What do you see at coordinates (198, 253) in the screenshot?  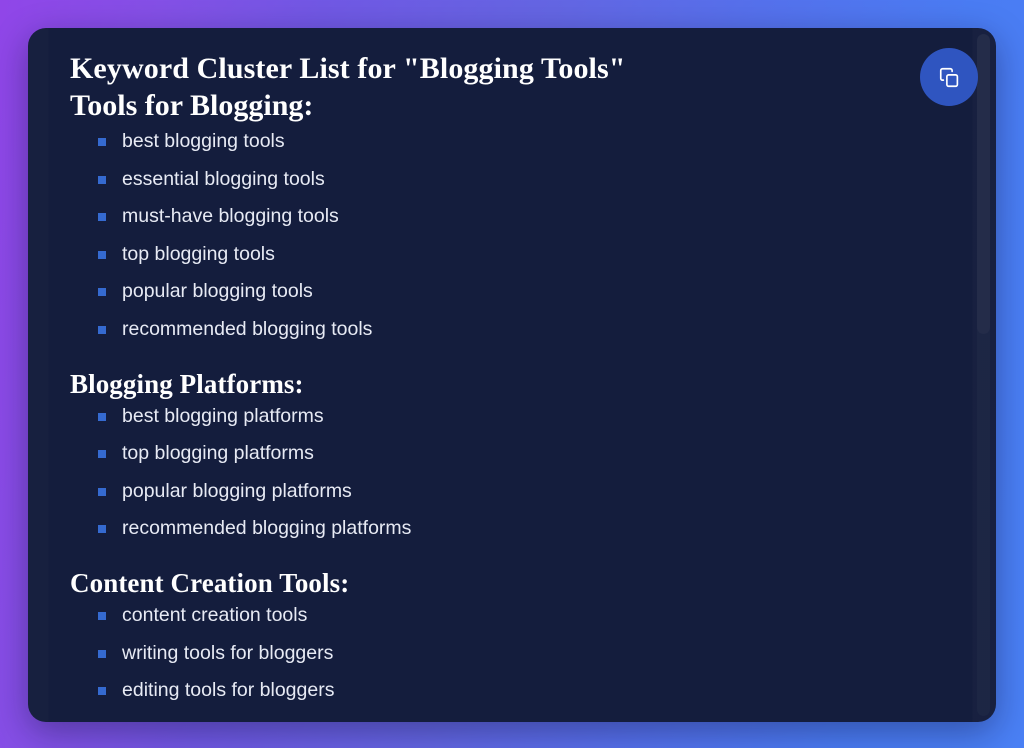 I see `keyword-text: top blogging tools` at bounding box center [198, 253].